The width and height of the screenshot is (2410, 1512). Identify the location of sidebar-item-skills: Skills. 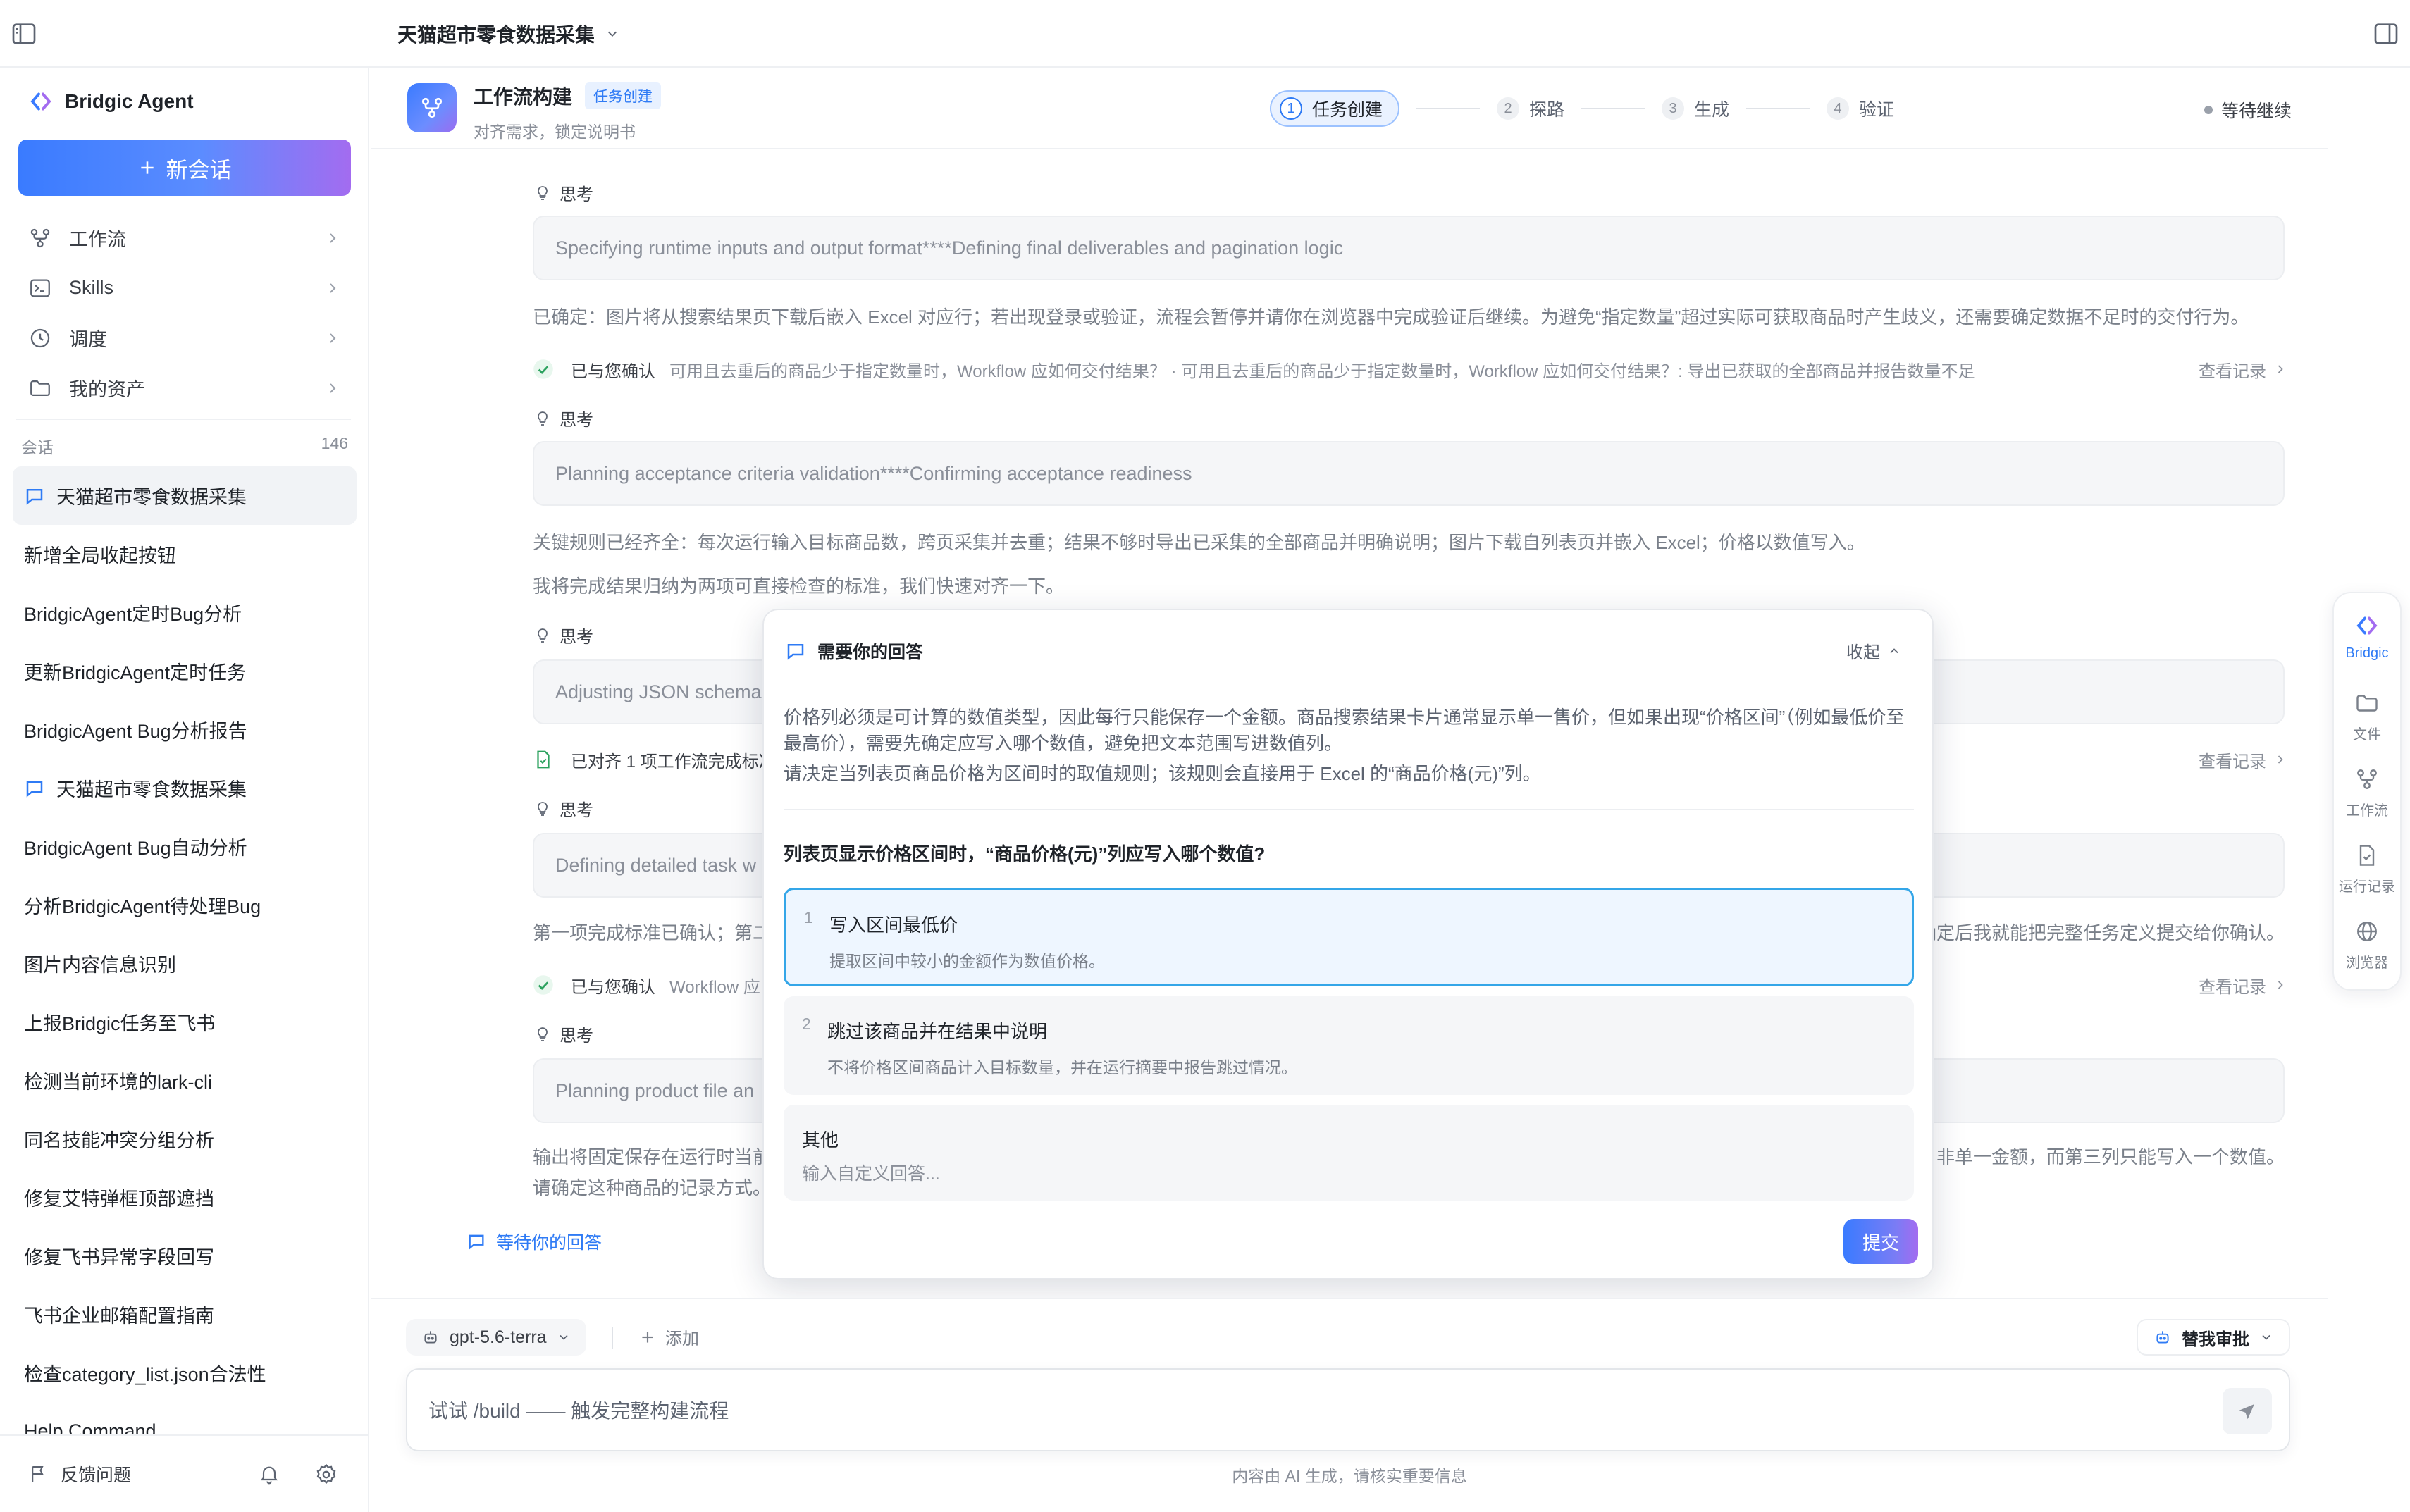
(185, 288).